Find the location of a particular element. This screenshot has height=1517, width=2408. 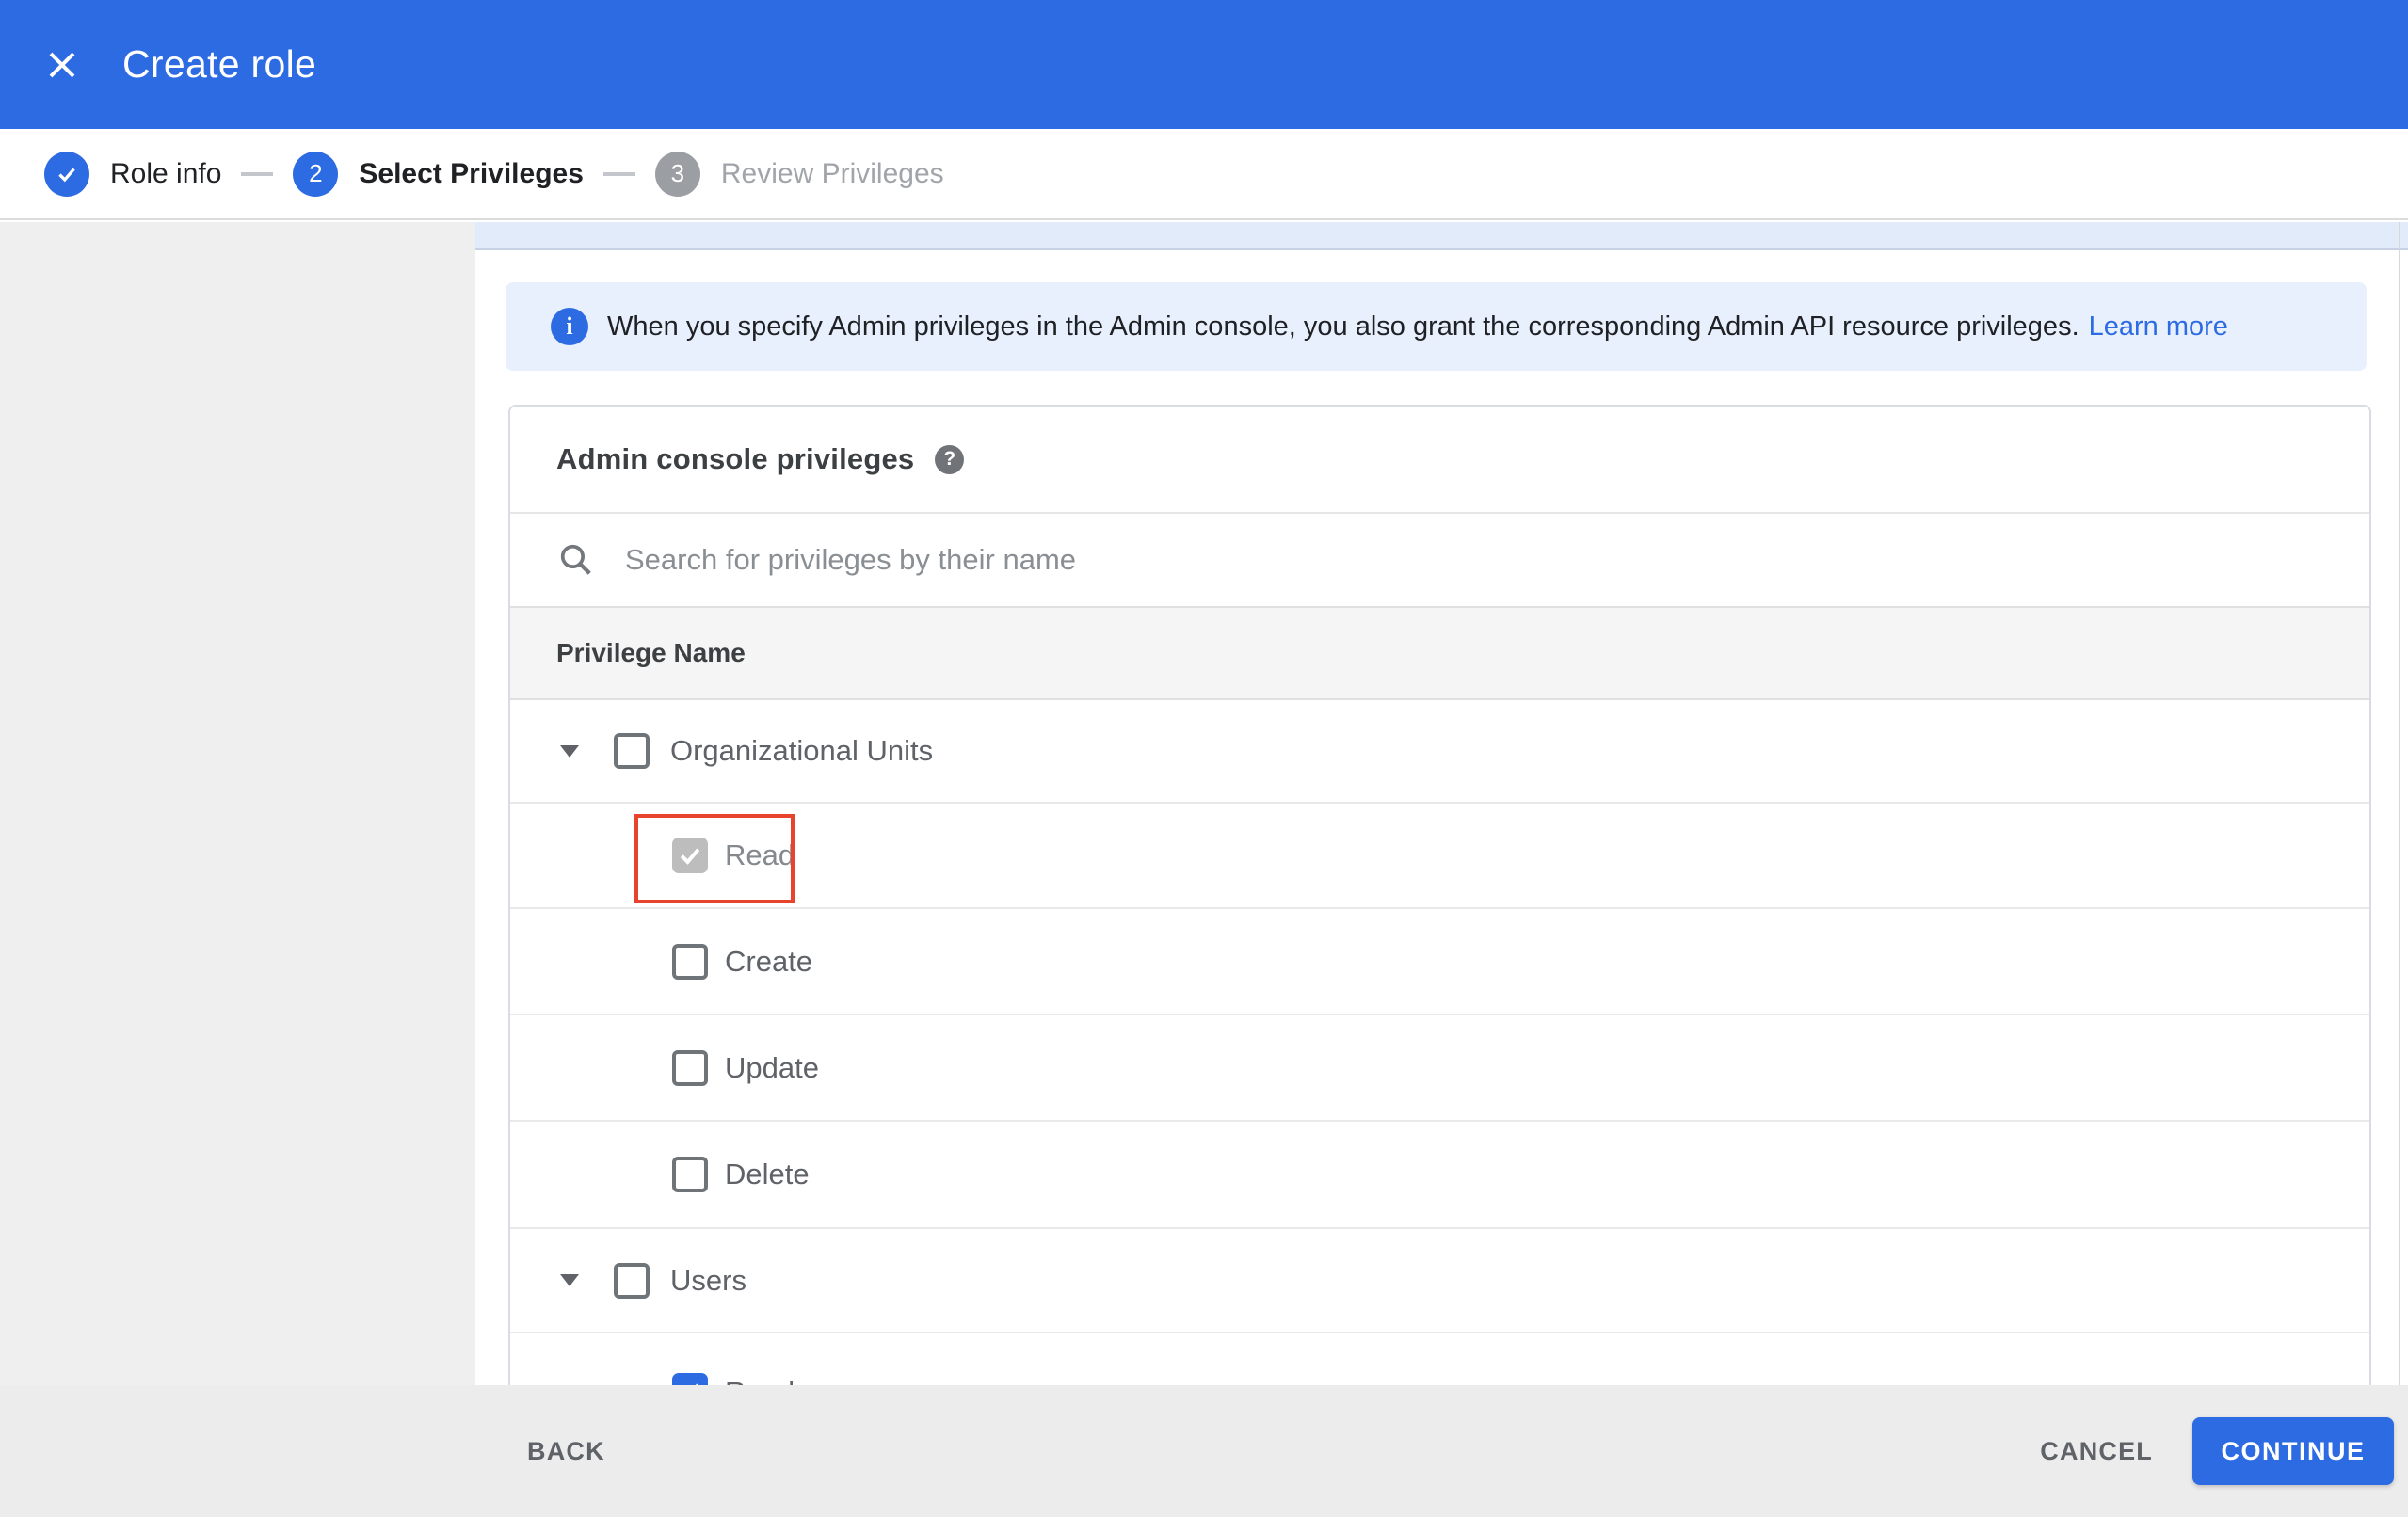

close-button is located at coordinates (62, 64).